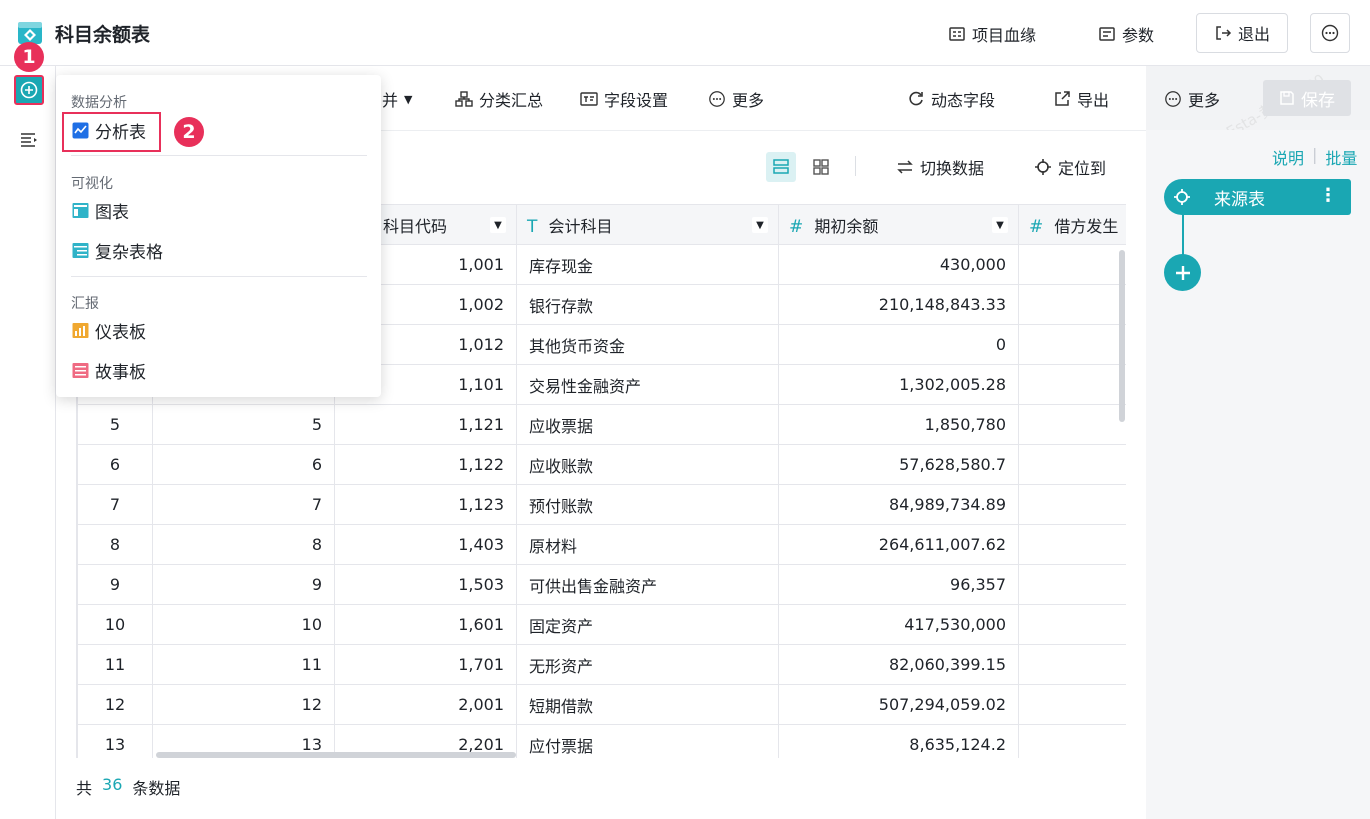 The height and width of the screenshot is (819, 1370). Describe the element at coordinates (1330, 33) in the screenshot. I see `header-more-button` at that location.